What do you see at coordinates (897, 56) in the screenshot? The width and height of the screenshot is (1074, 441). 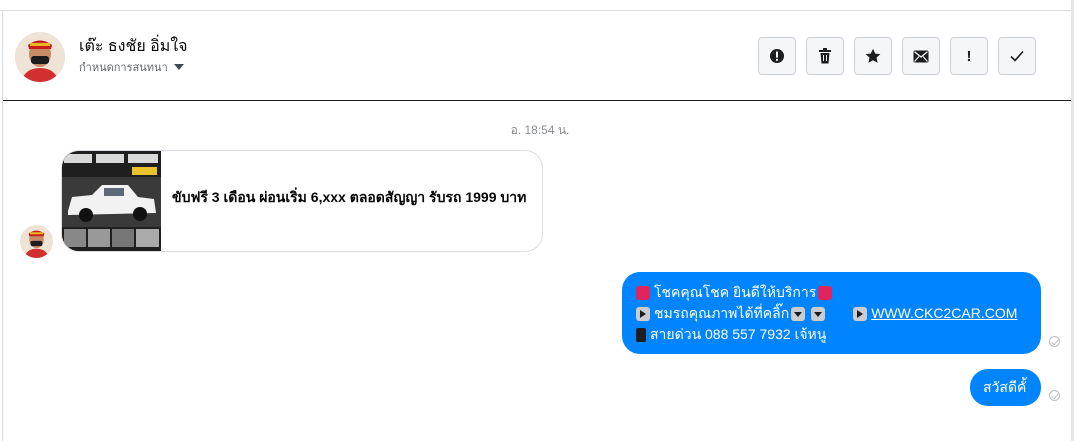 I see `toolbar: !` at bounding box center [897, 56].